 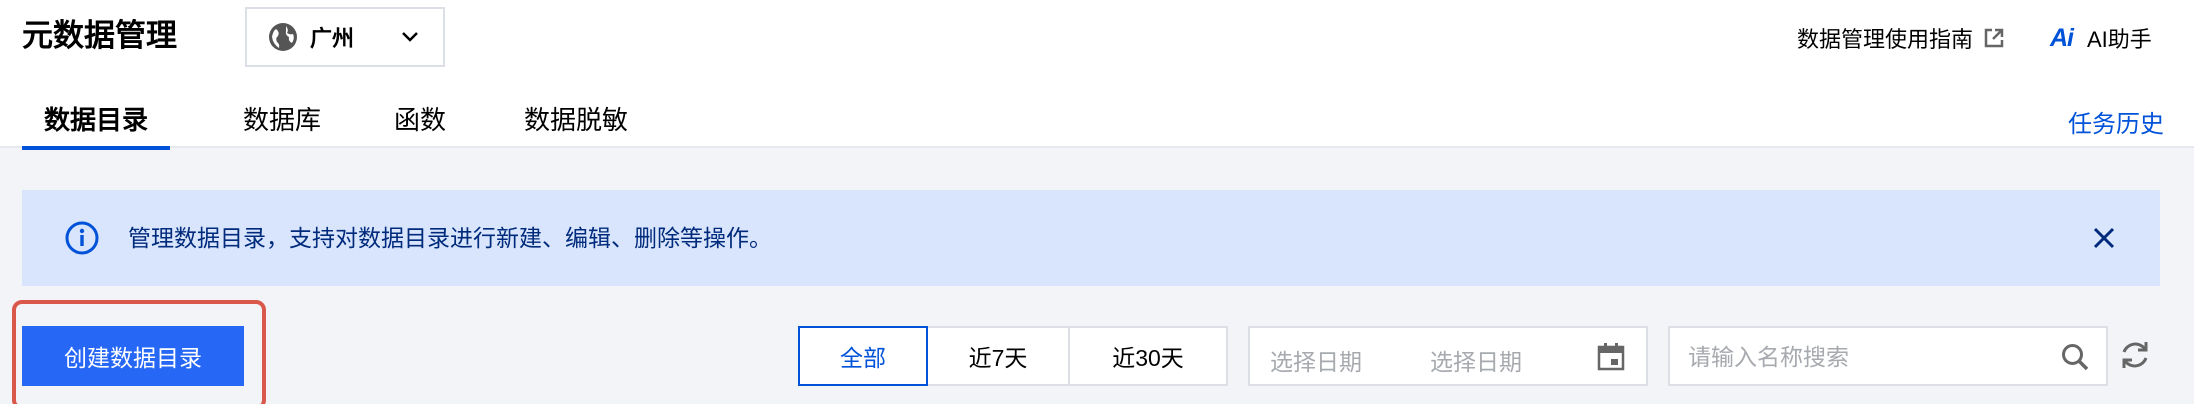 What do you see at coordinates (133, 356) in the screenshot?
I see `create-catalog-button: 创建数据目录` at bounding box center [133, 356].